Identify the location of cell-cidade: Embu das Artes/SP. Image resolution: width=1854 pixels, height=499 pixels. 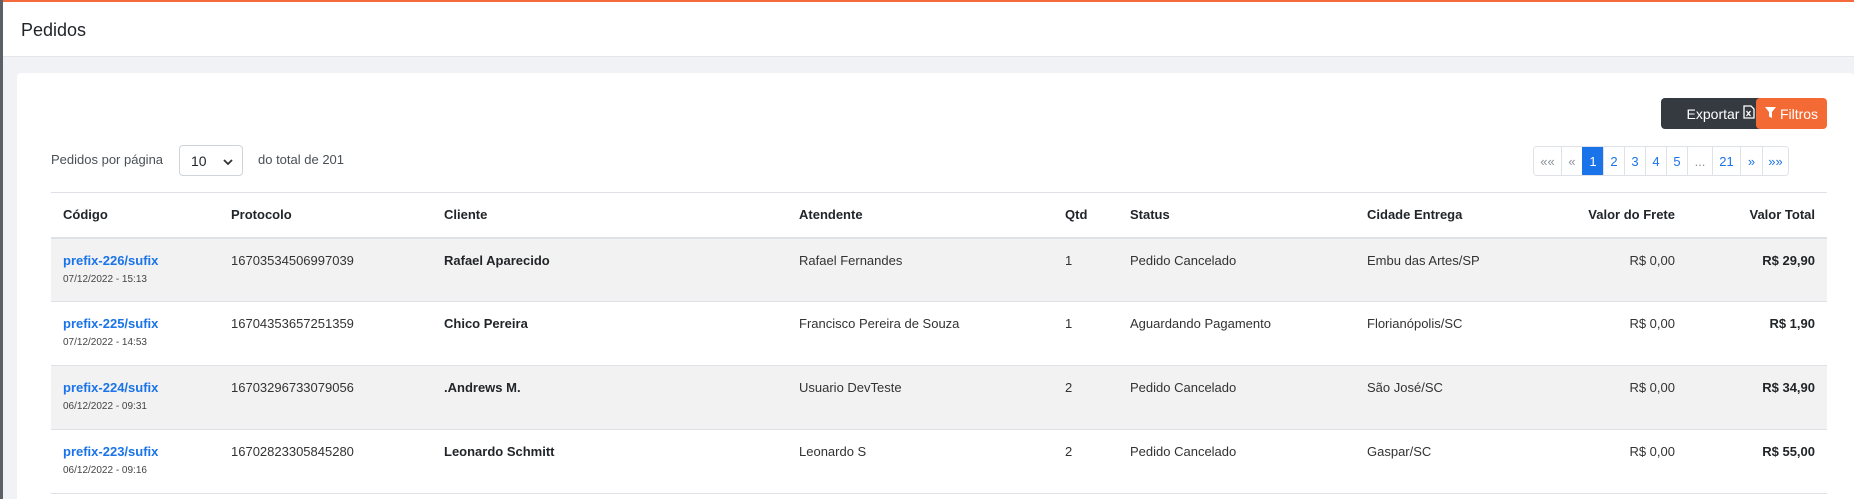
(1423, 260).